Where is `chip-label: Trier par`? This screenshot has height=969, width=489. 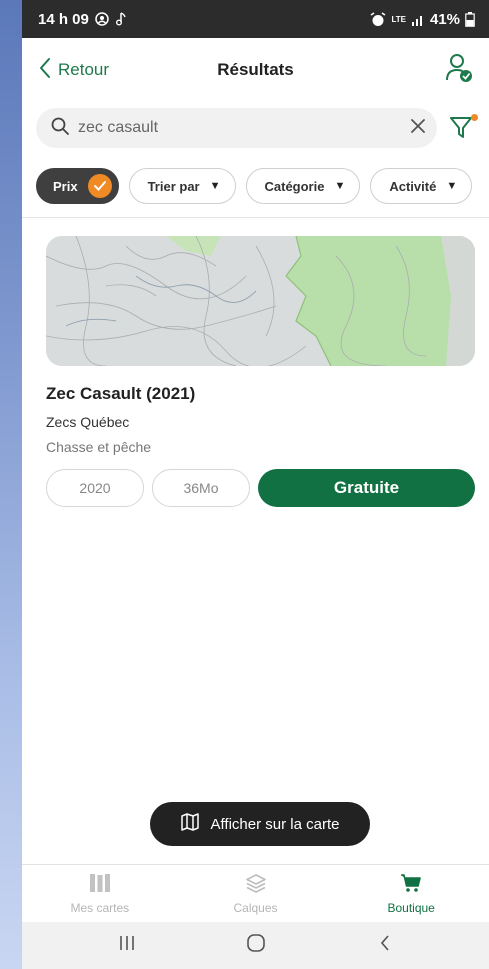 chip-label: Trier par is located at coordinates (173, 186).